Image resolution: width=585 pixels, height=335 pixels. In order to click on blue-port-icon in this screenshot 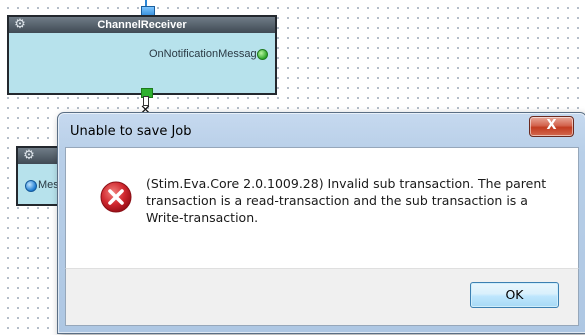, I will do `click(31, 186)`.